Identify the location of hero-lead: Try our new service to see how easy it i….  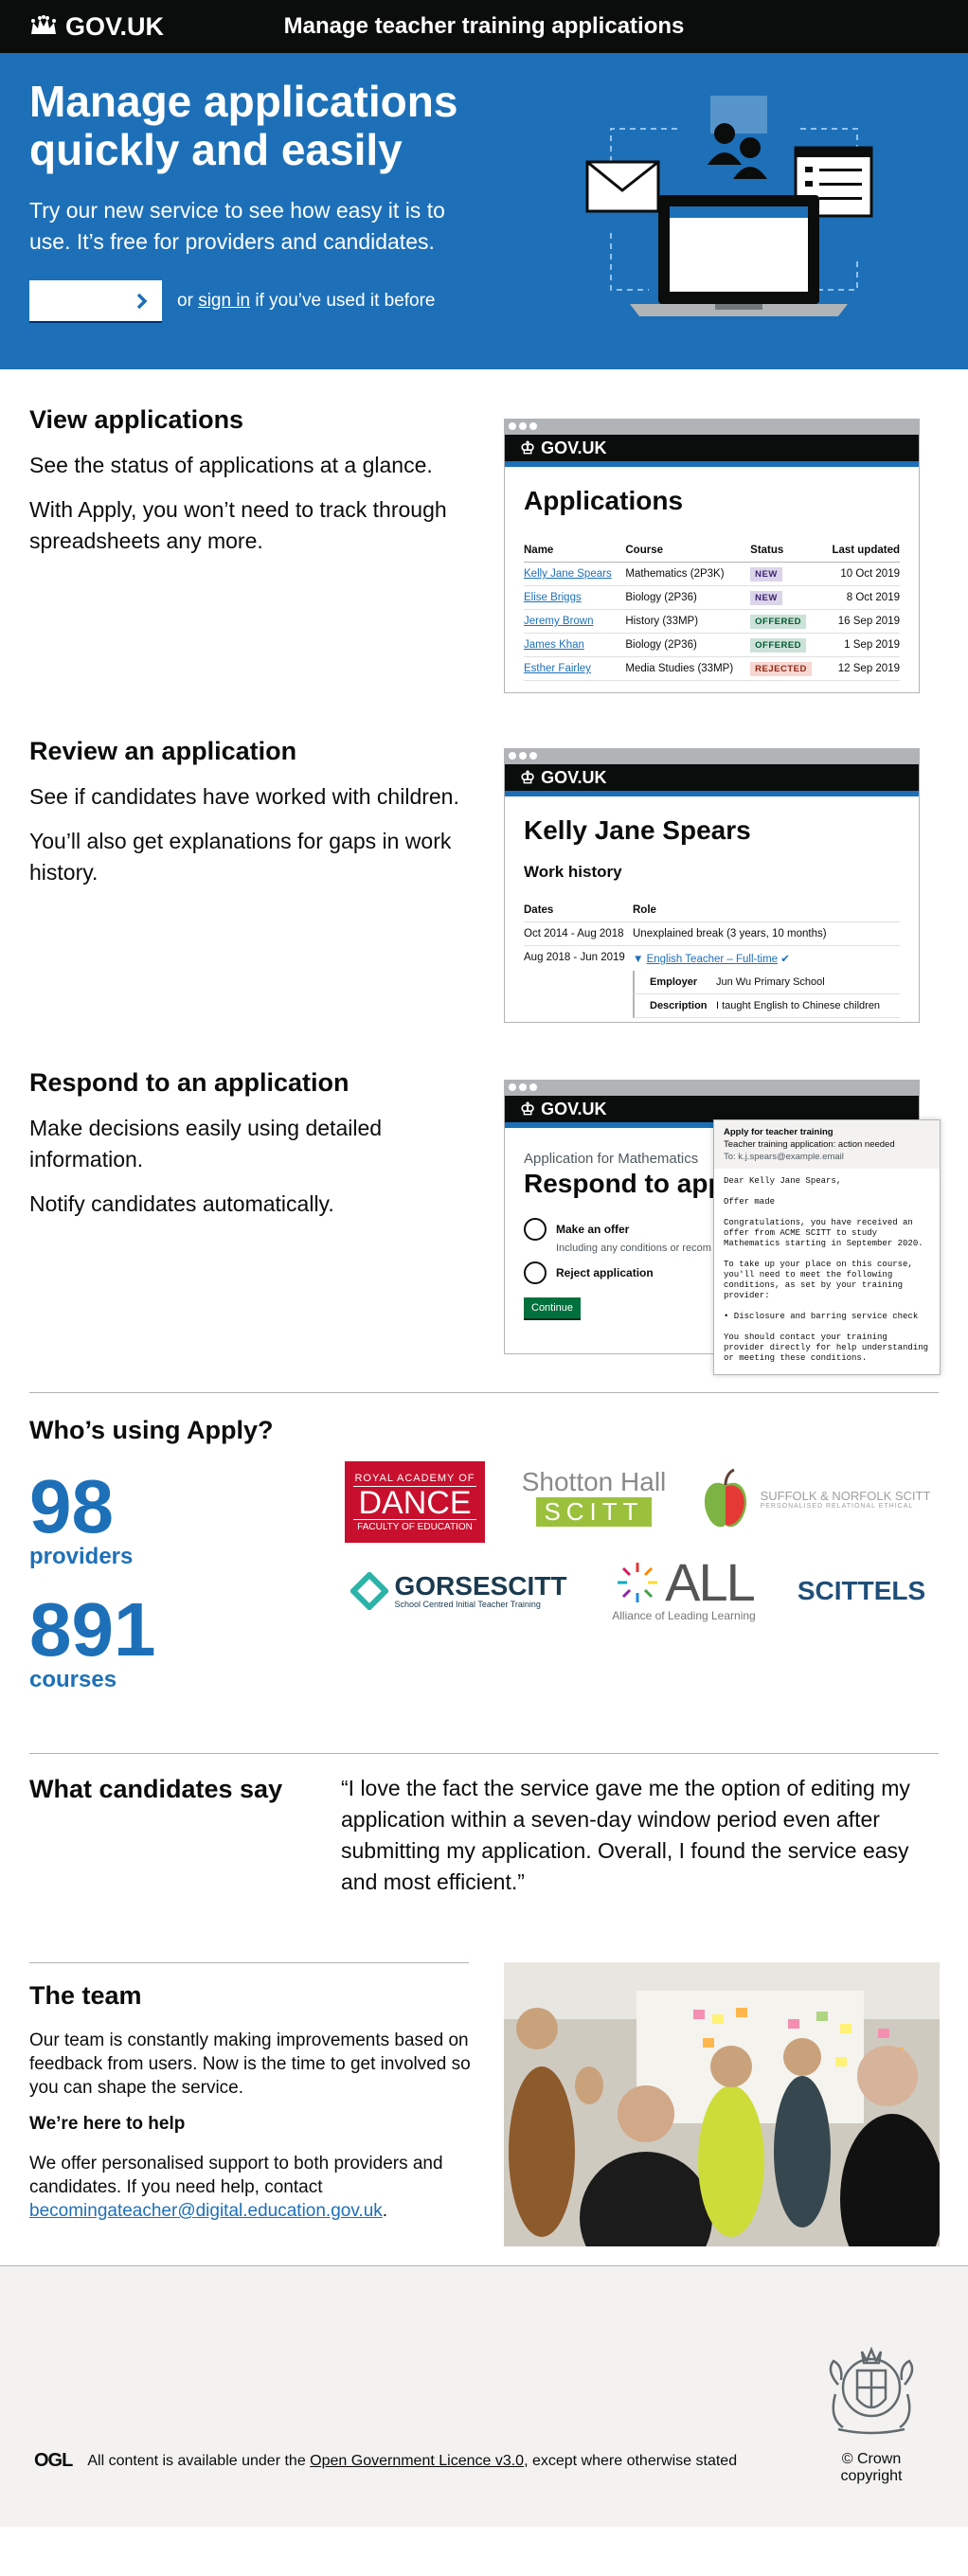
(237, 226).